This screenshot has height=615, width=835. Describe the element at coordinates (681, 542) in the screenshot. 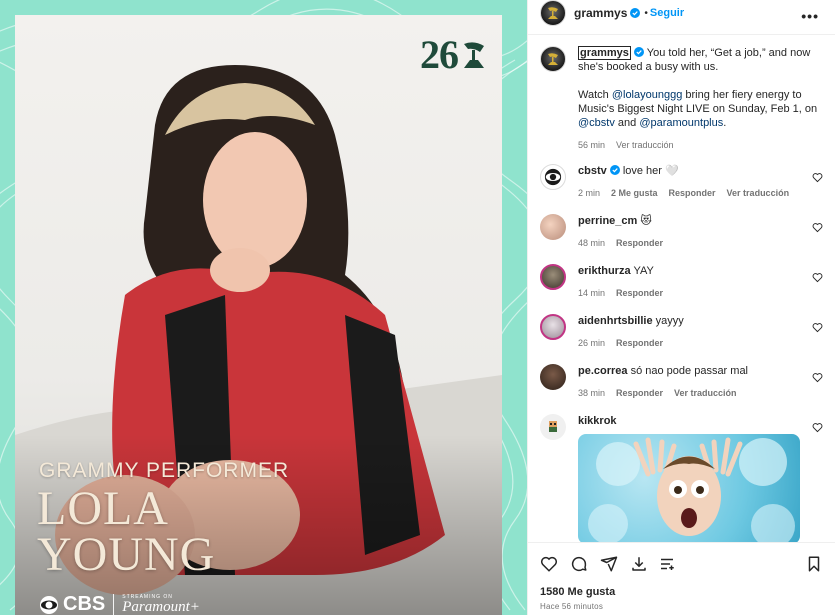

I see `actions-divider` at that location.